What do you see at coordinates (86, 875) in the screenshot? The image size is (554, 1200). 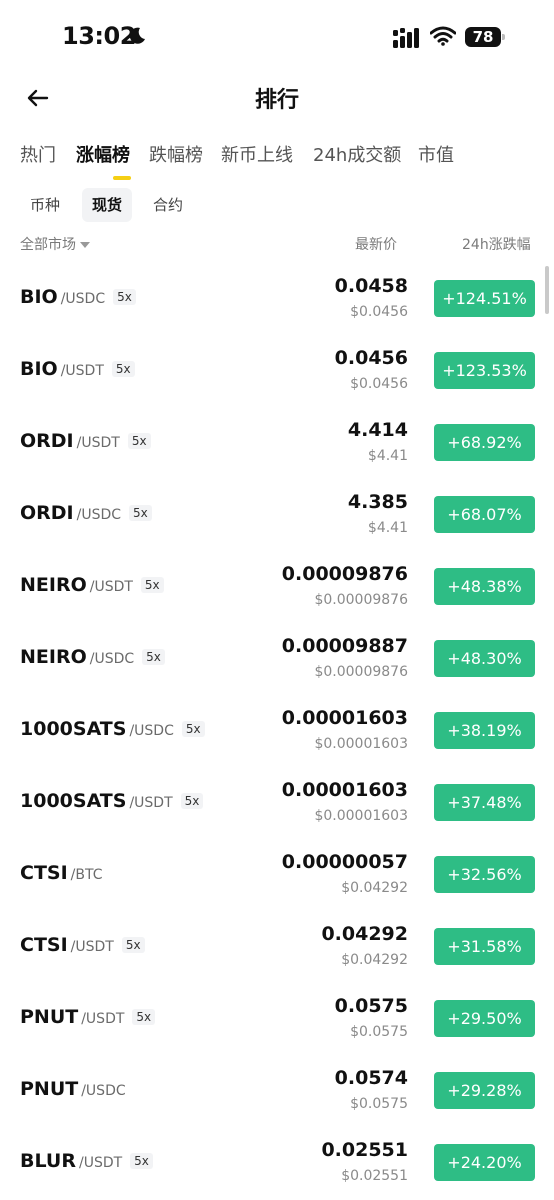 I see `quote-asset: /BTC` at bounding box center [86, 875].